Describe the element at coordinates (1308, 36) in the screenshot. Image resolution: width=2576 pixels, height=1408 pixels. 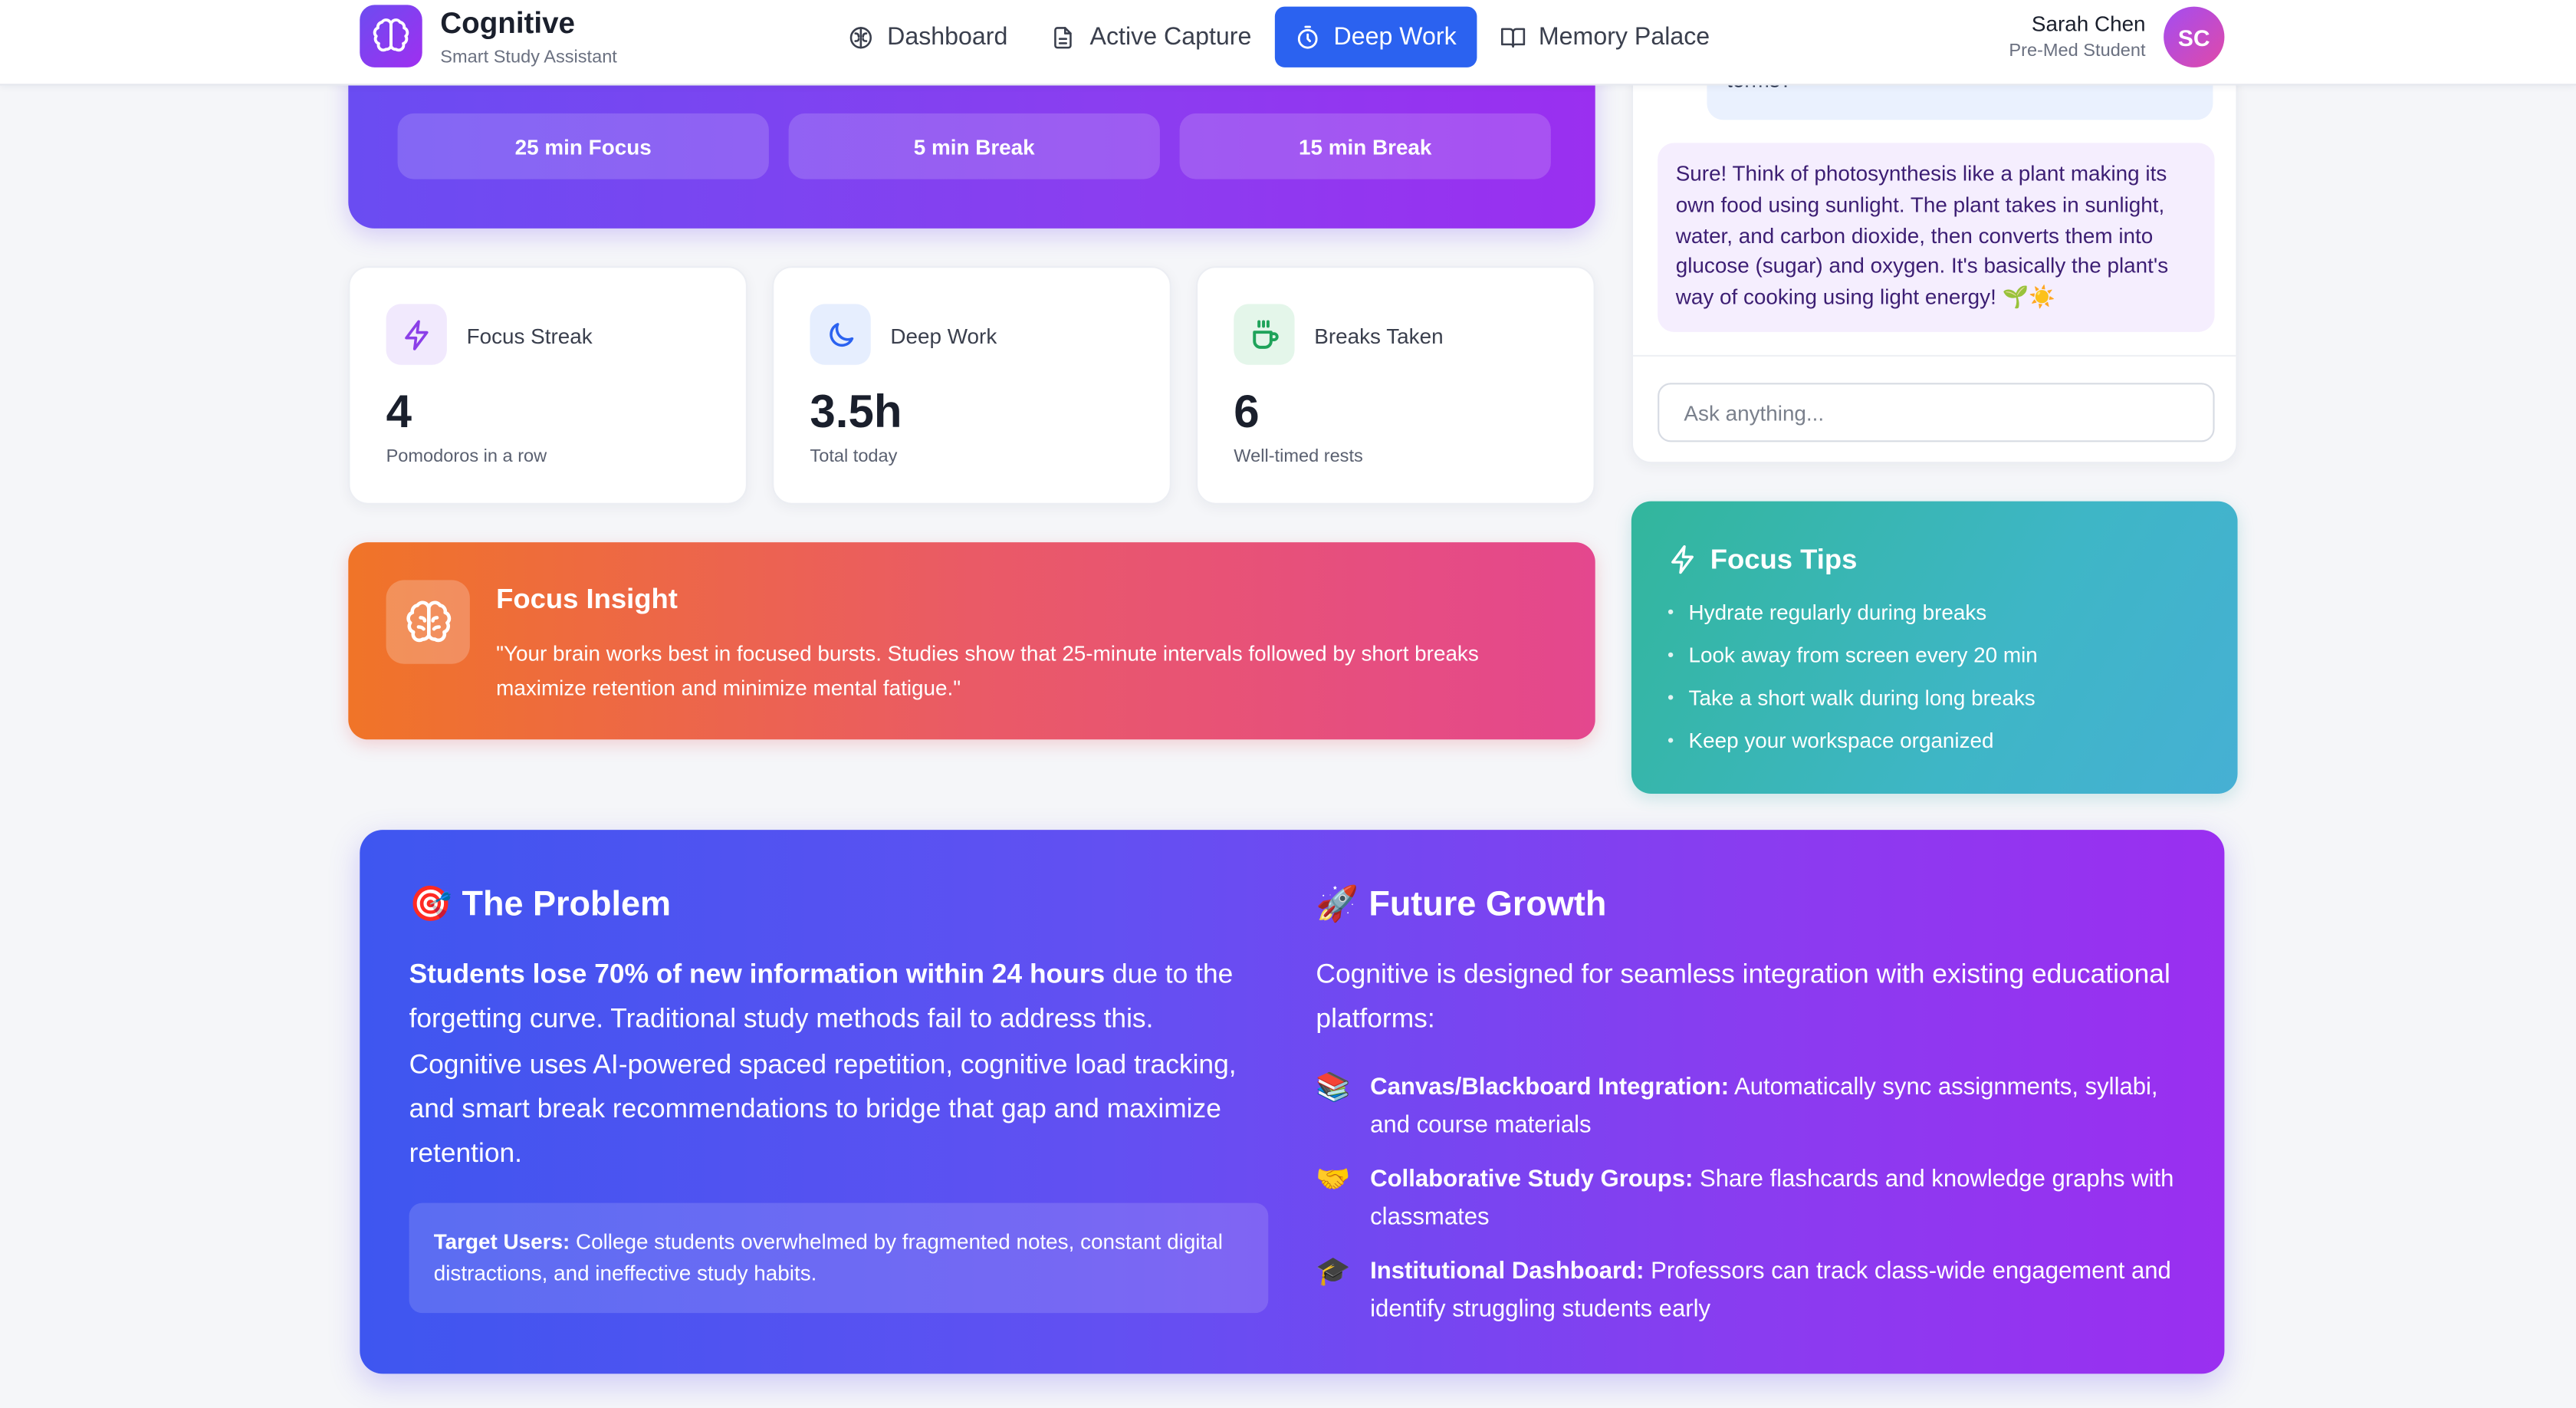
I see `timer-icon` at that location.